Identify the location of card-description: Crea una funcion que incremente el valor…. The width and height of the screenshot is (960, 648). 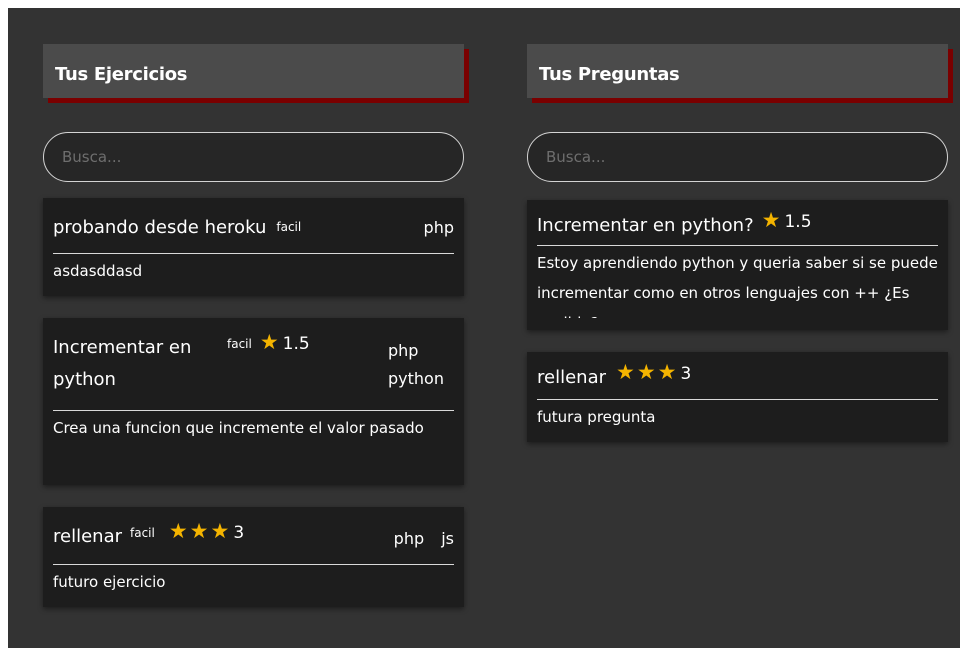
(238, 428).